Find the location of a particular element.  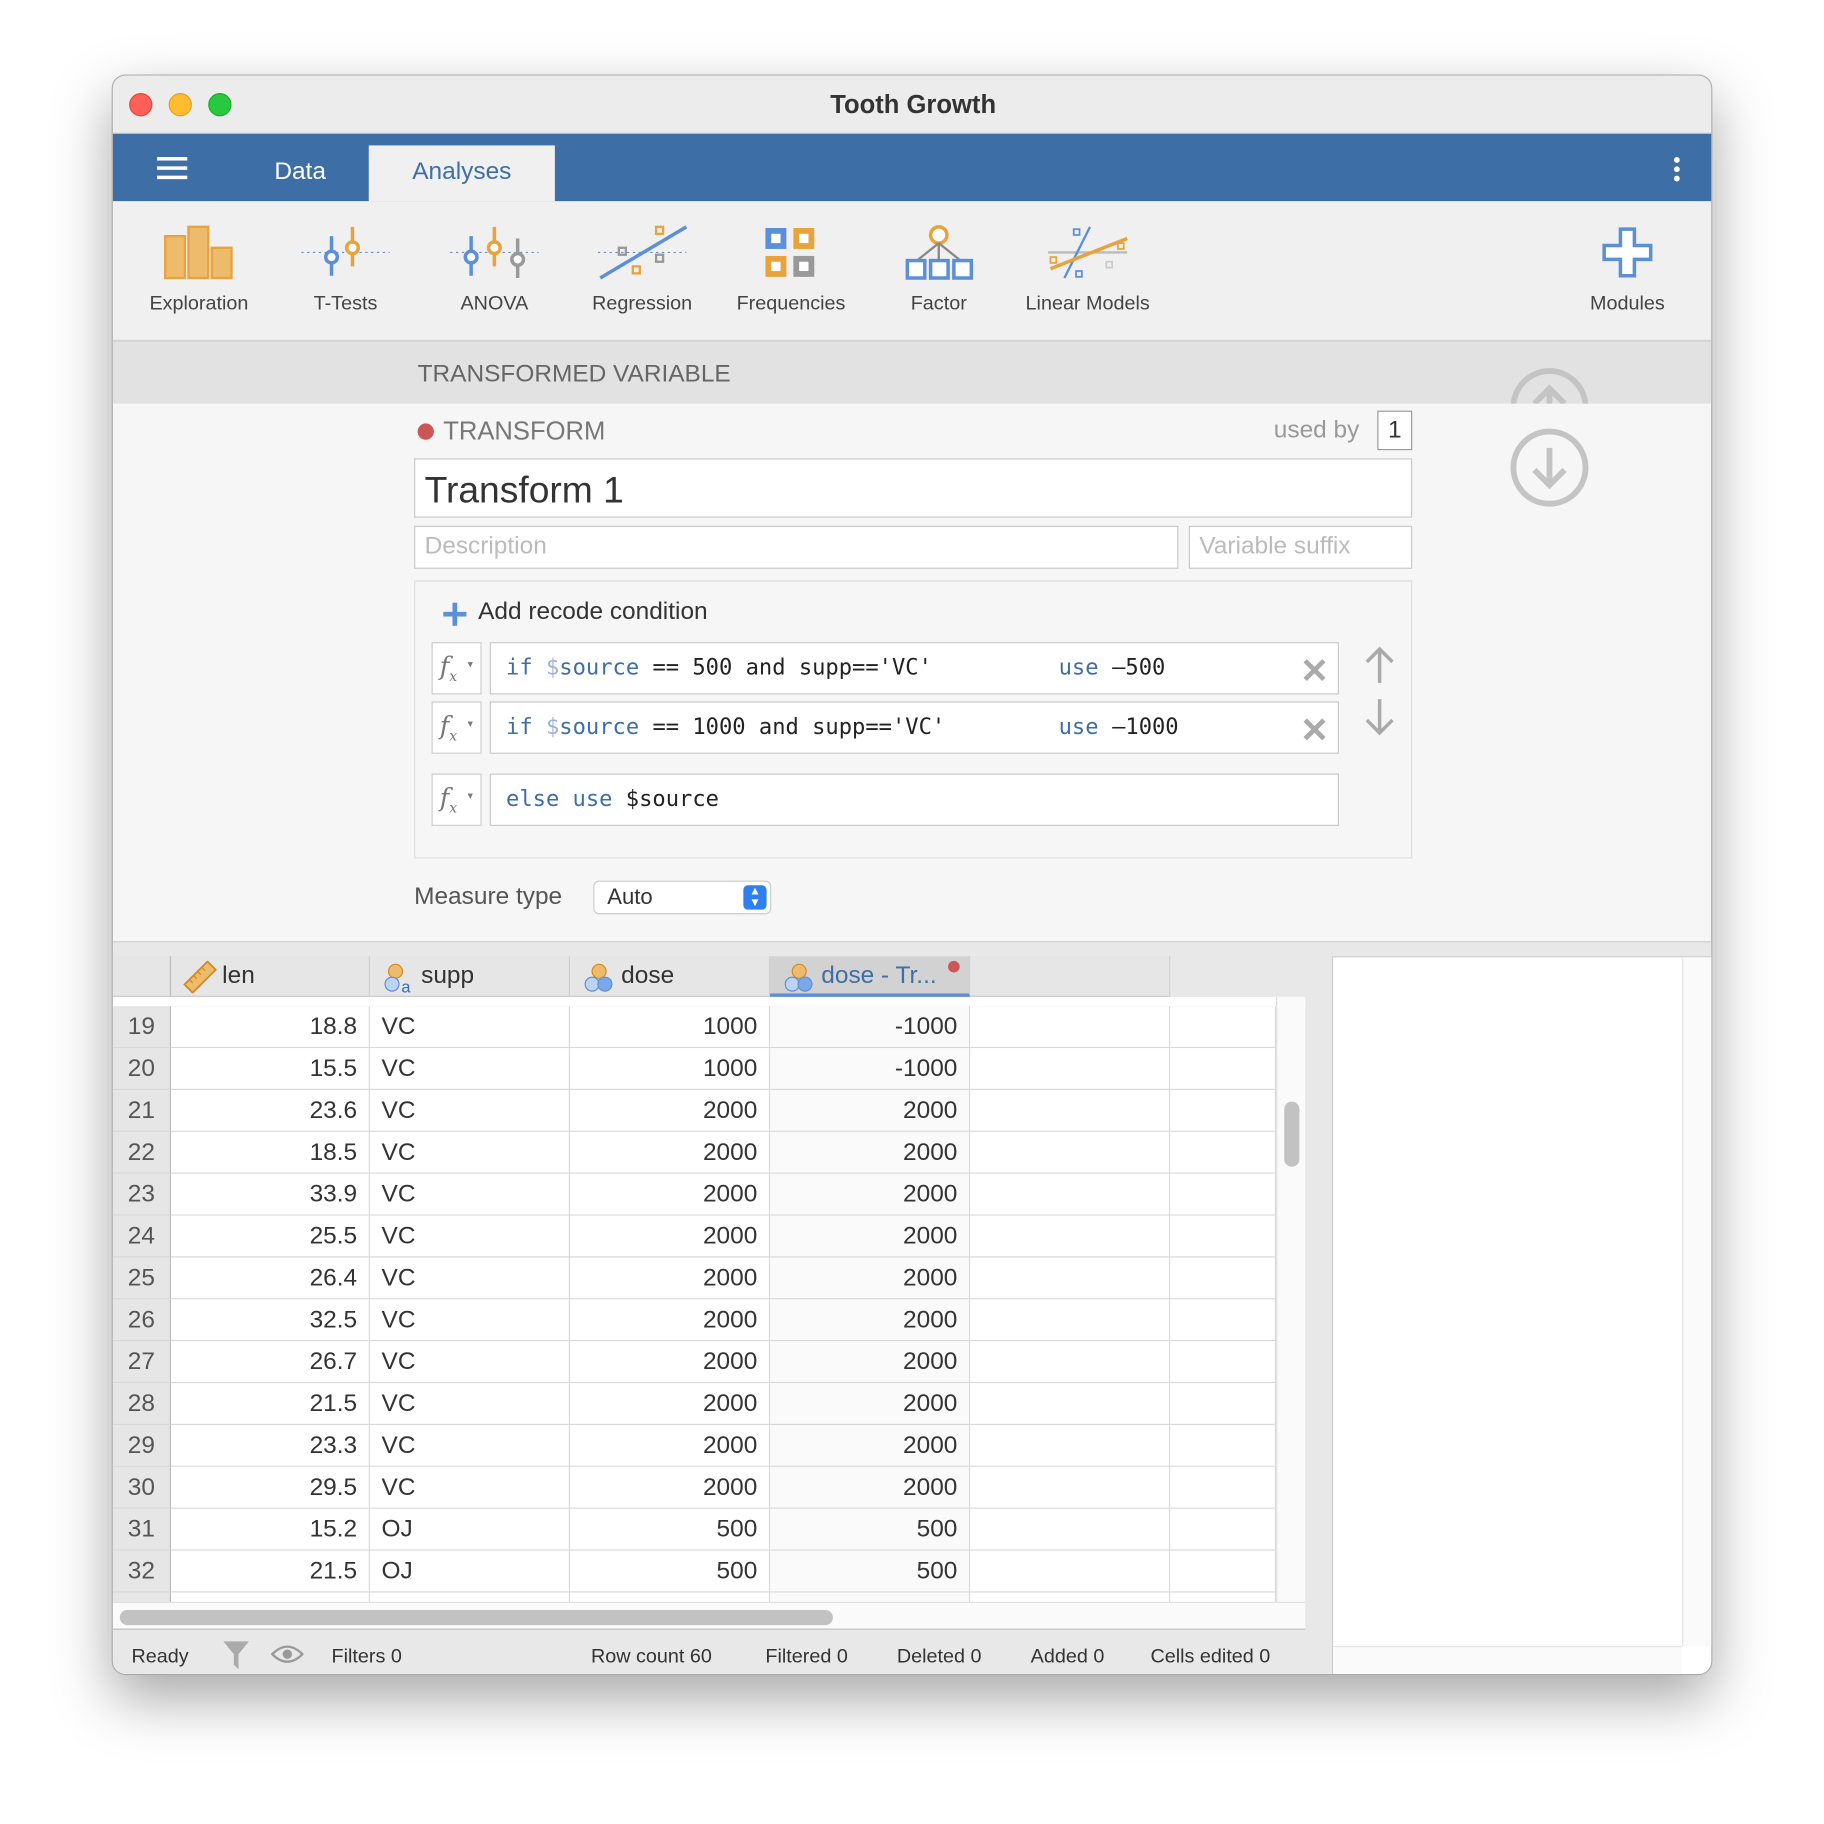

horizontal-scrollbar is located at coordinates (709, 1615).